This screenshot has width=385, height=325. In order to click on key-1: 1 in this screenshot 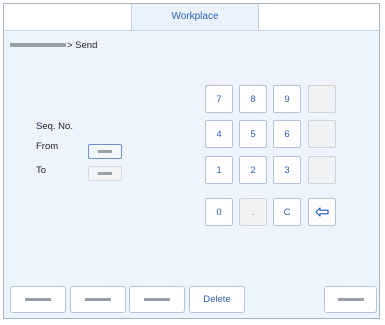, I will do `click(219, 170)`.